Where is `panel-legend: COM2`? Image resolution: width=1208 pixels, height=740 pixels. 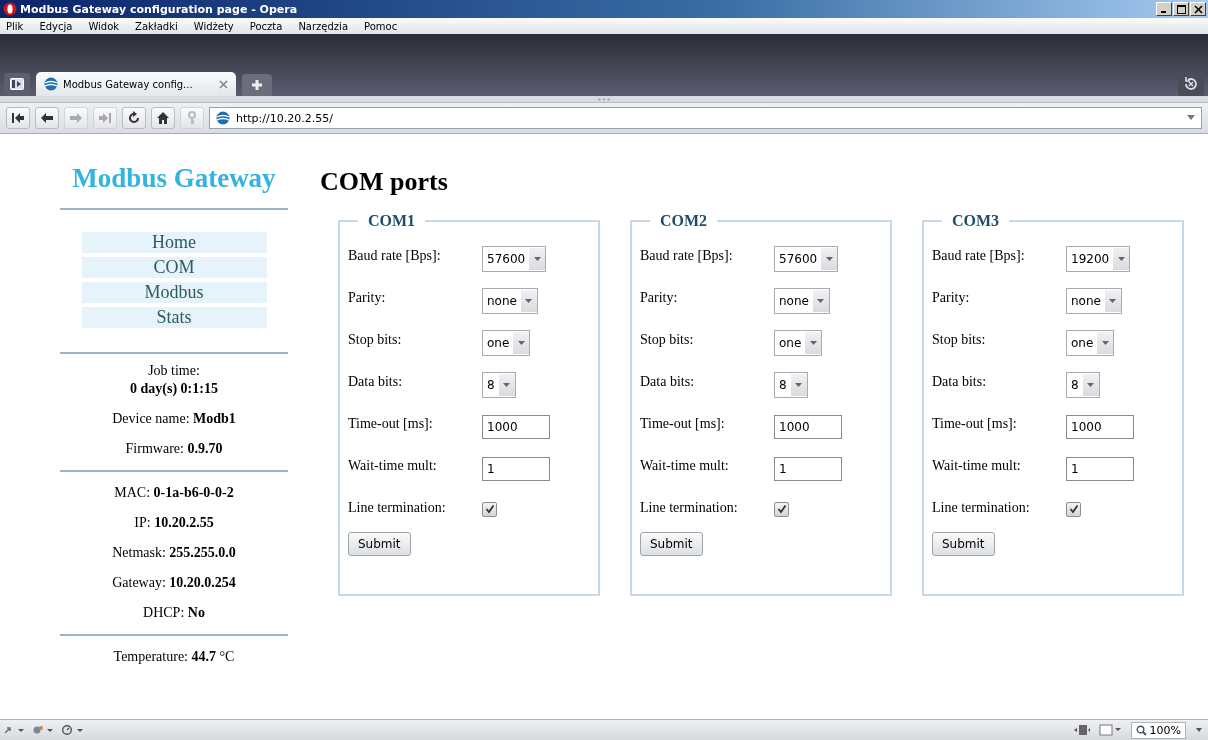 panel-legend: COM2 is located at coordinates (684, 221).